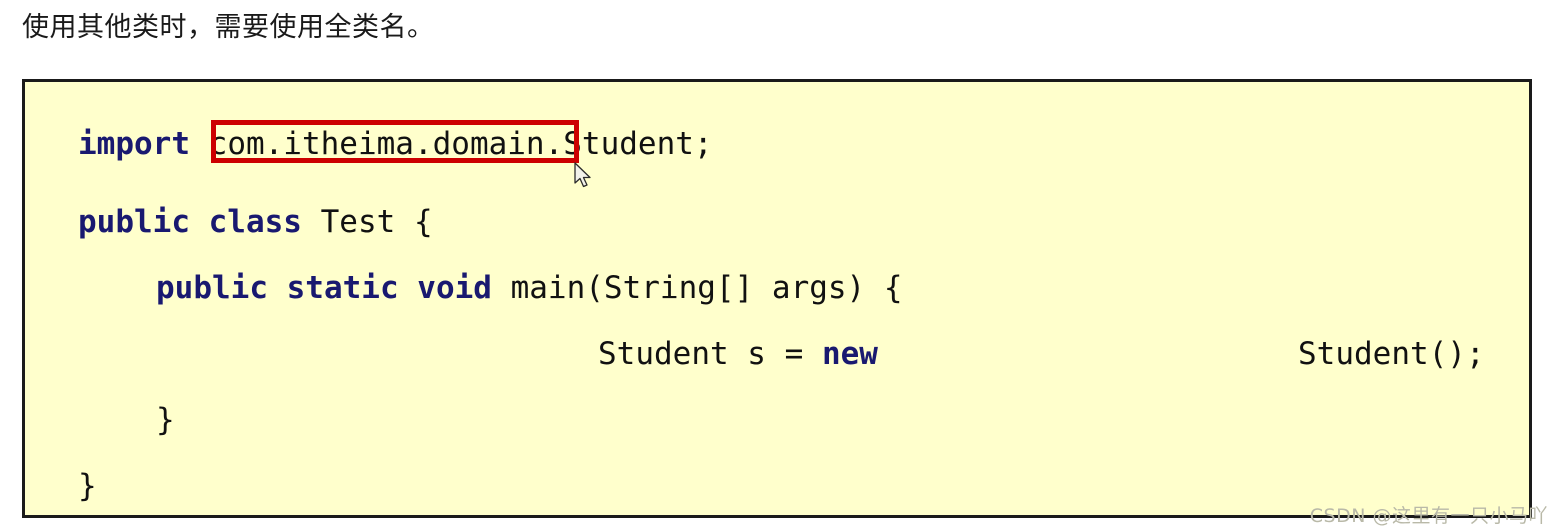  Describe the element at coordinates (628, 144) in the screenshot. I see `import-class-suffix: .Student;` at that location.